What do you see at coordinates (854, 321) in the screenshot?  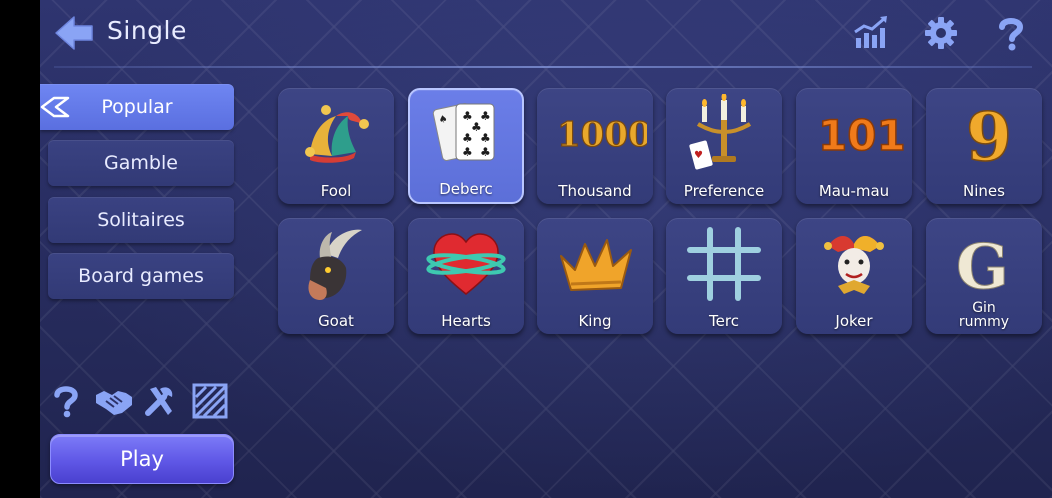 I see `game-label: Joker` at bounding box center [854, 321].